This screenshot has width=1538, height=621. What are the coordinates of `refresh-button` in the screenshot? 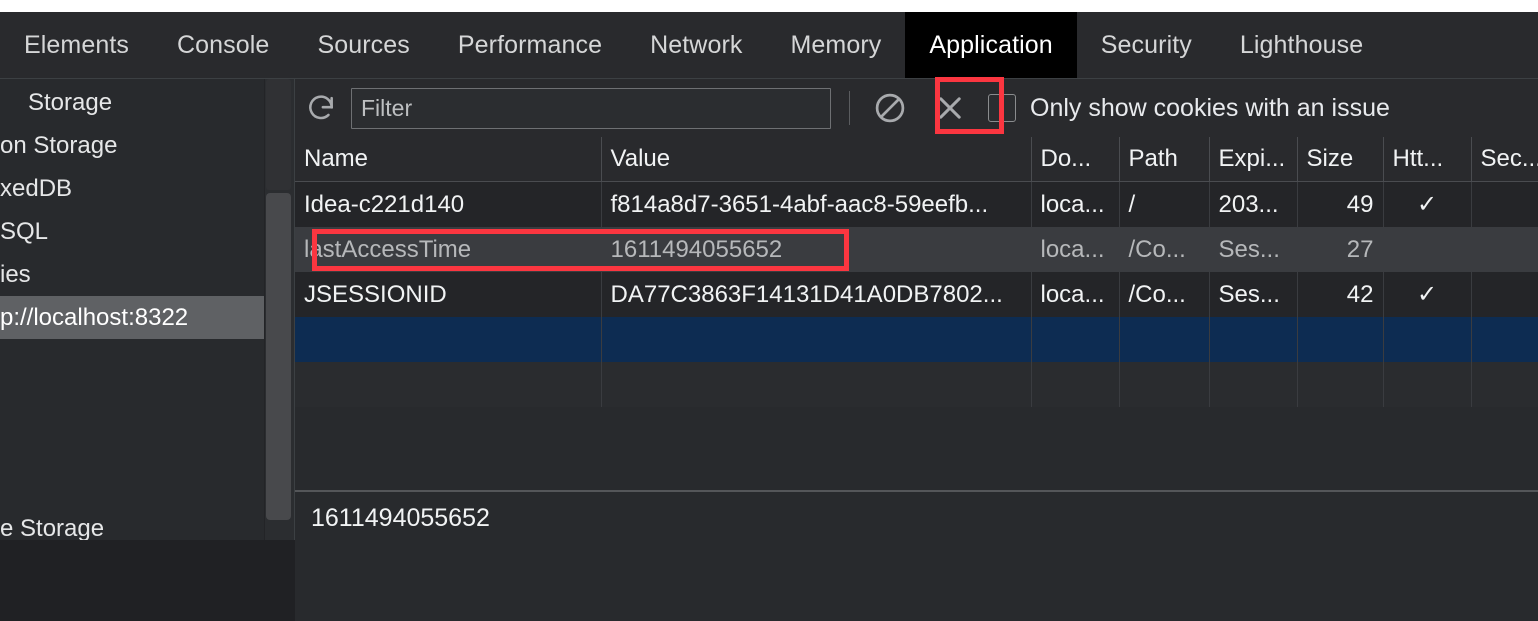 It's located at (321, 108).